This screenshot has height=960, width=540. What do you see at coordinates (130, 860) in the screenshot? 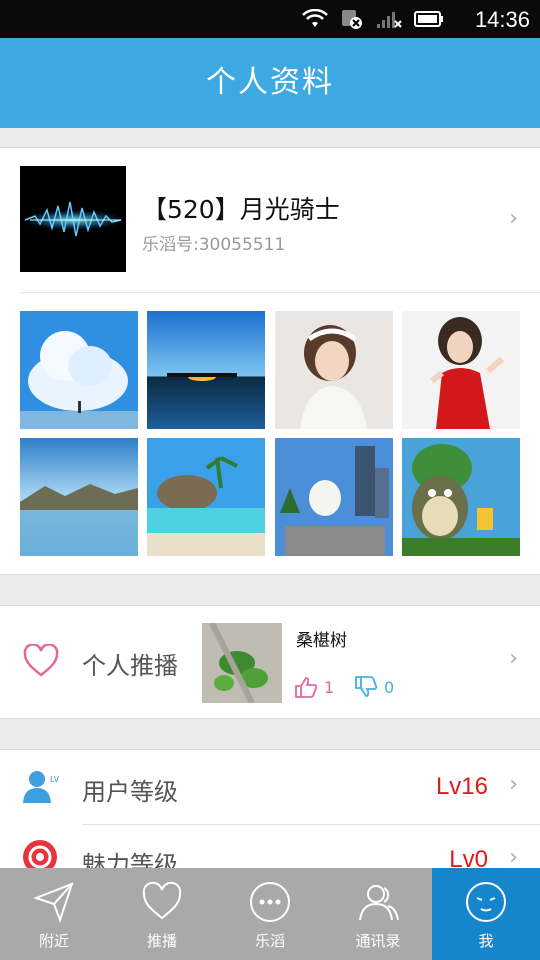
I see `row-label: 魅力等级` at bounding box center [130, 860].